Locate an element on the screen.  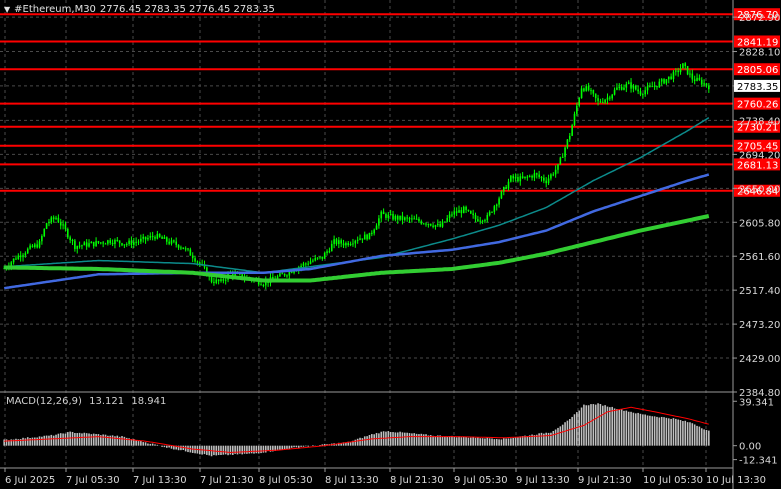
time-tick-label: 10 Jul 05:30 is located at coordinates (673, 480).